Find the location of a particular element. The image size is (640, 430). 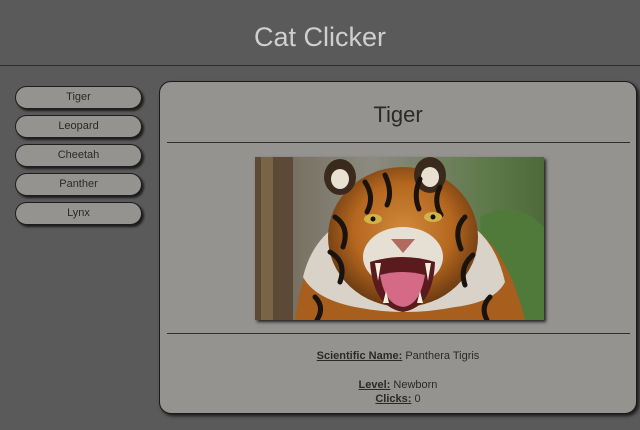

cat-button-lynx: Lynx is located at coordinates (78, 213).